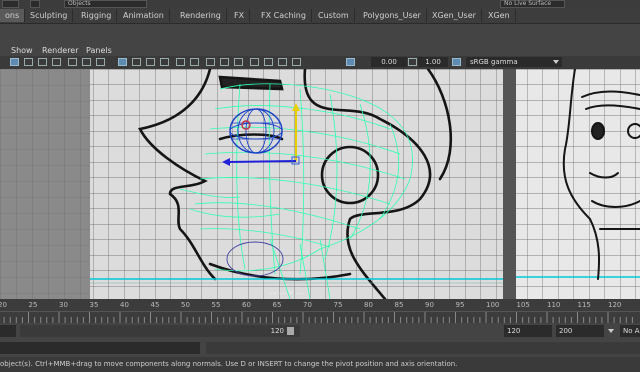 The image size is (640, 372). Describe the element at coordinates (630, 331) in the screenshot. I see `anim-layer-field: No A` at that location.